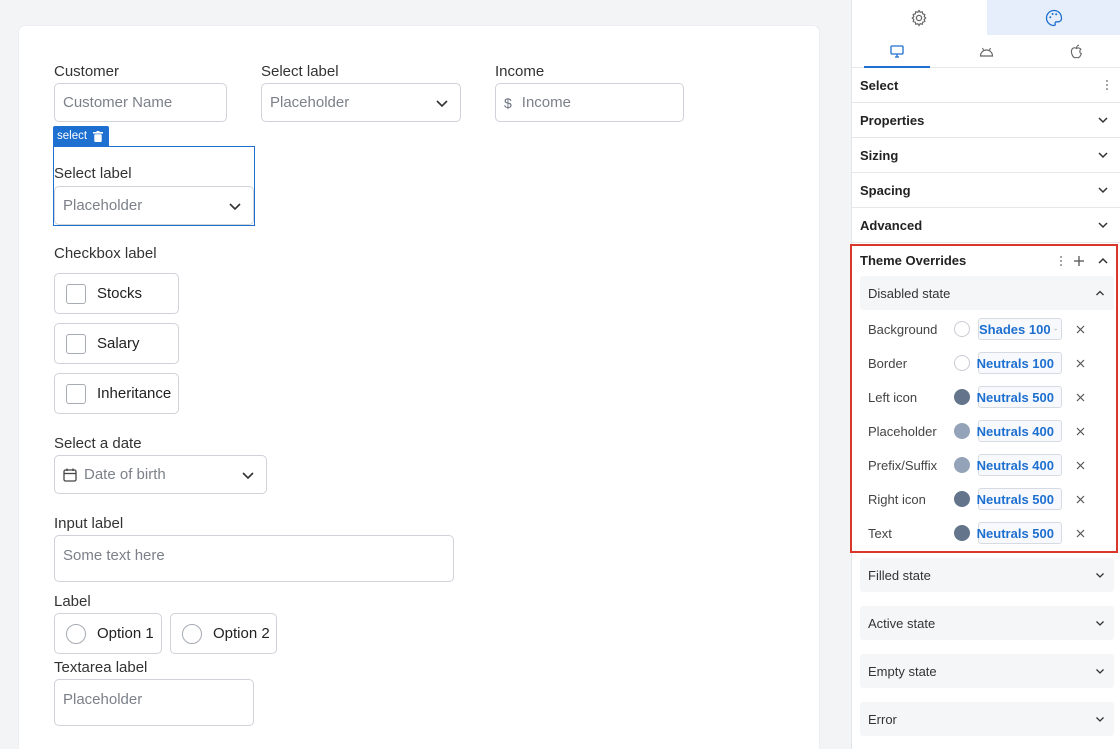  Describe the element at coordinates (361, 102) in the screenshot. I see `select-dropdown: Placeholder` at that location.